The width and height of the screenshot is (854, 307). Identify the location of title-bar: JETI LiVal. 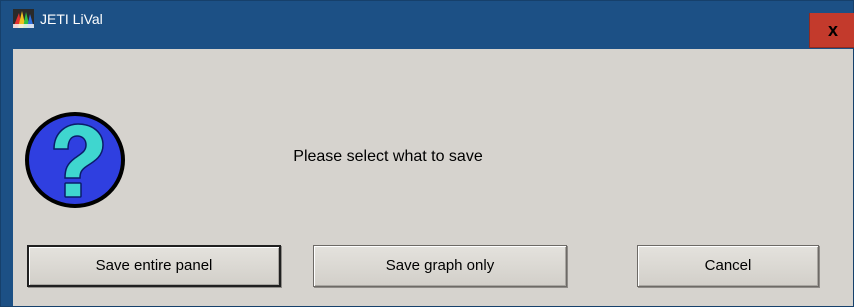
(427, 19).